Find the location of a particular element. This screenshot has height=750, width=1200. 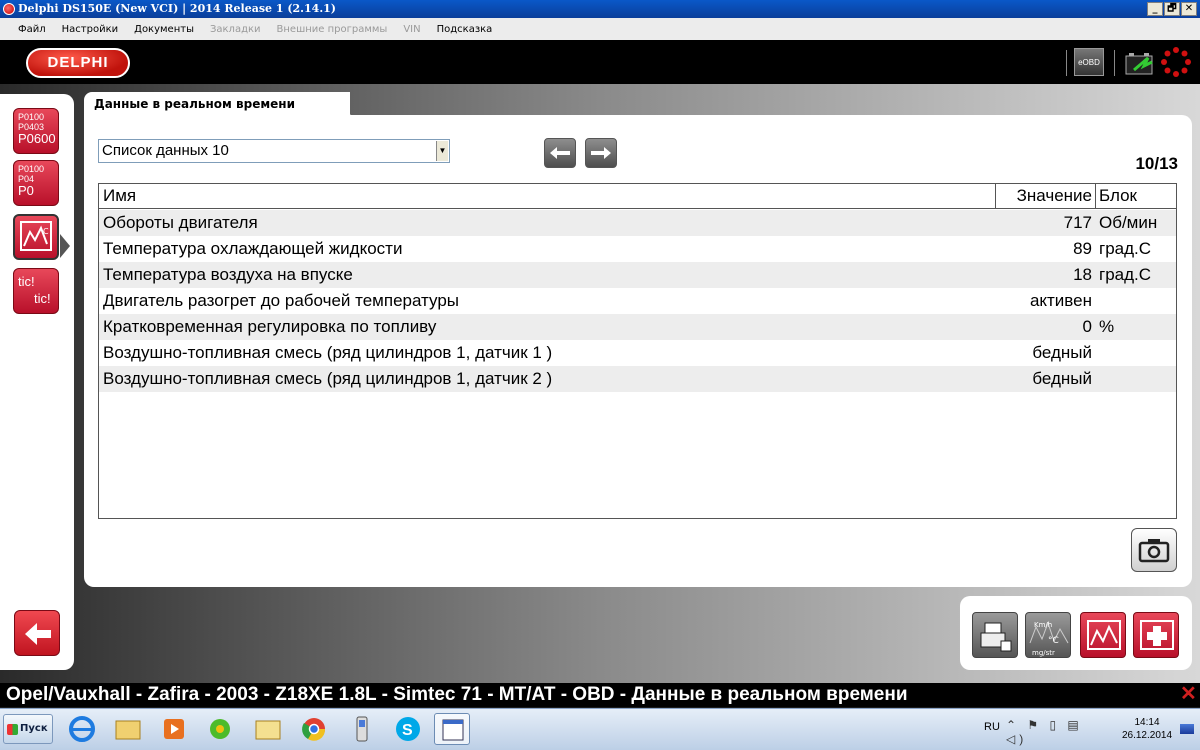

back-button is located at coordinates (37, 633).